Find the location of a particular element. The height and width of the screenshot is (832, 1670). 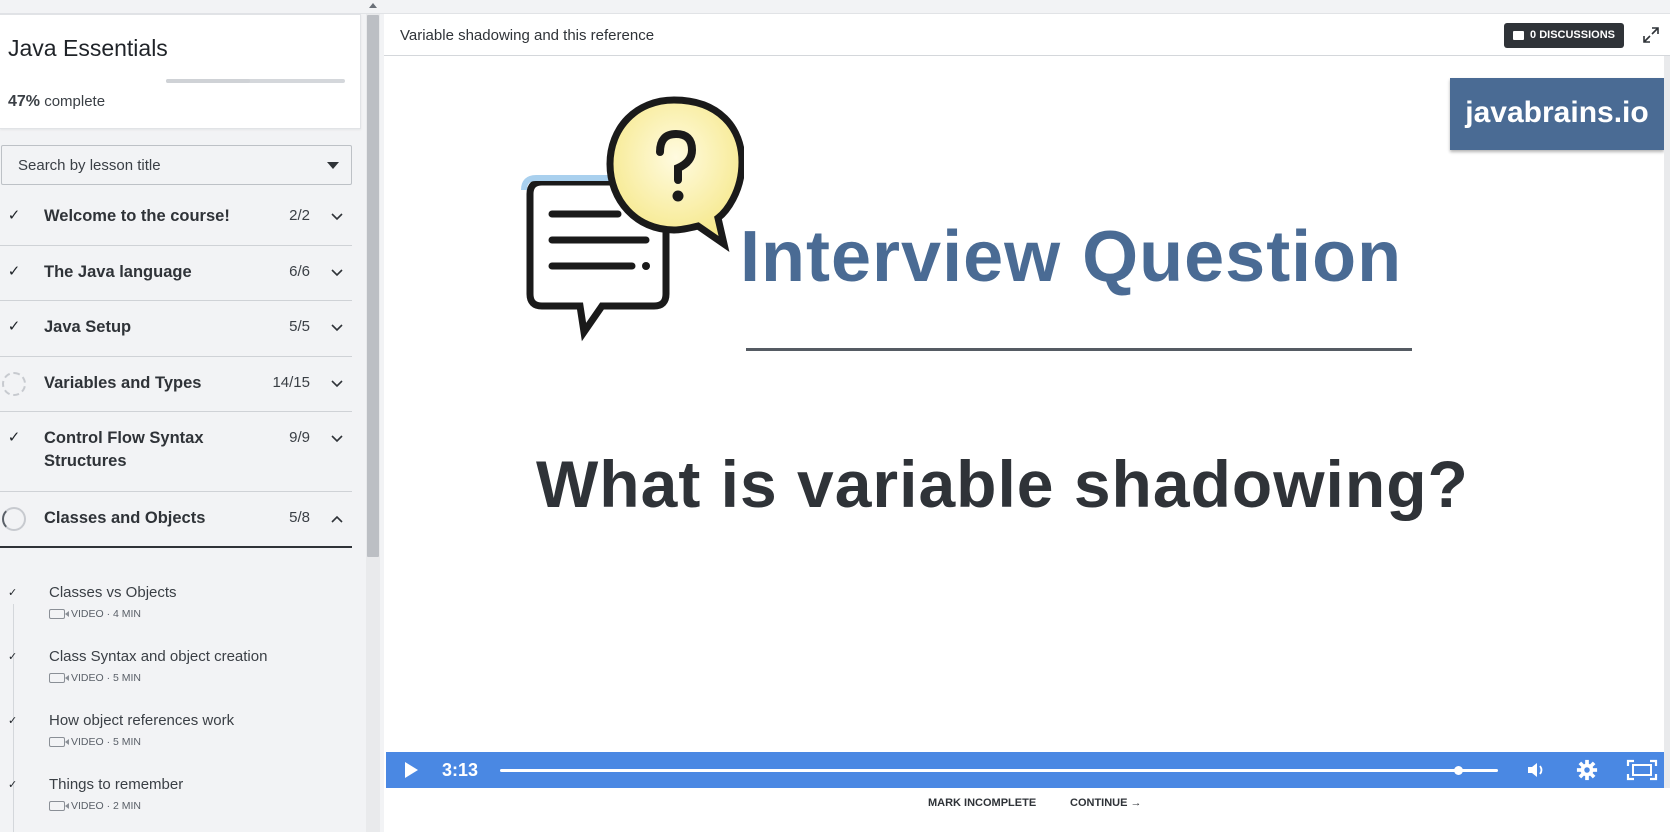

expand-icon is located at coordinates (1651, 35).